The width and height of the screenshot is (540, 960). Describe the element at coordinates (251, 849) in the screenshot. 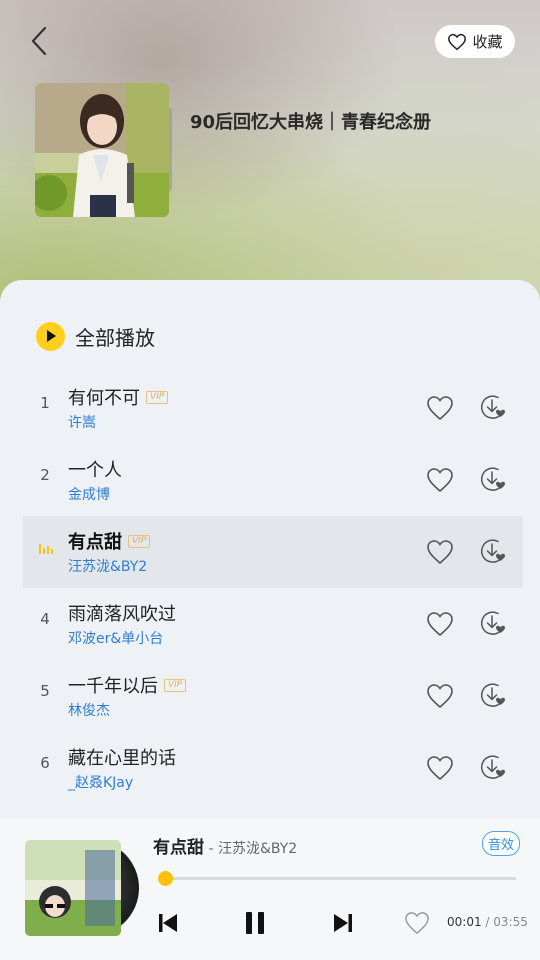

I see `now-playing-artist: - 汪苏泷&BY2` at that location.